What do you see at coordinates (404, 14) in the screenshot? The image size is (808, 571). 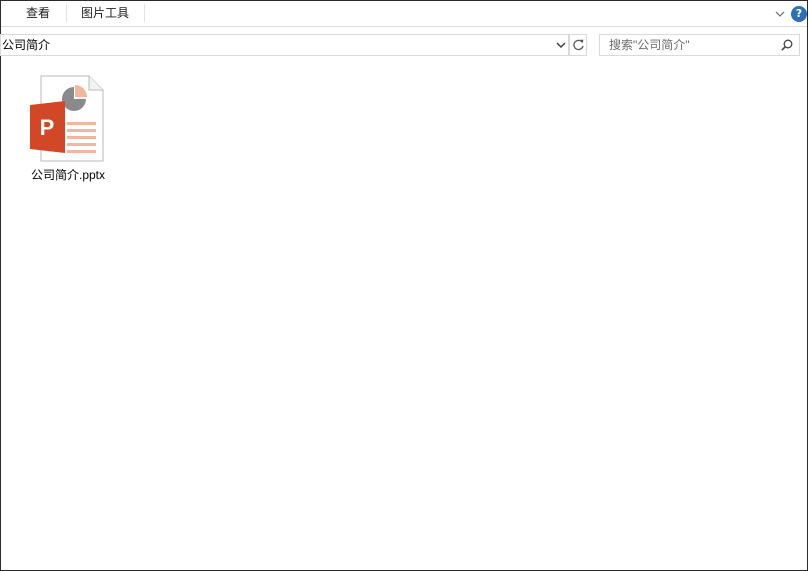 I see `ribbon-tab-bar: 查看 图片工具 ?` at bounding box center [404, 14].